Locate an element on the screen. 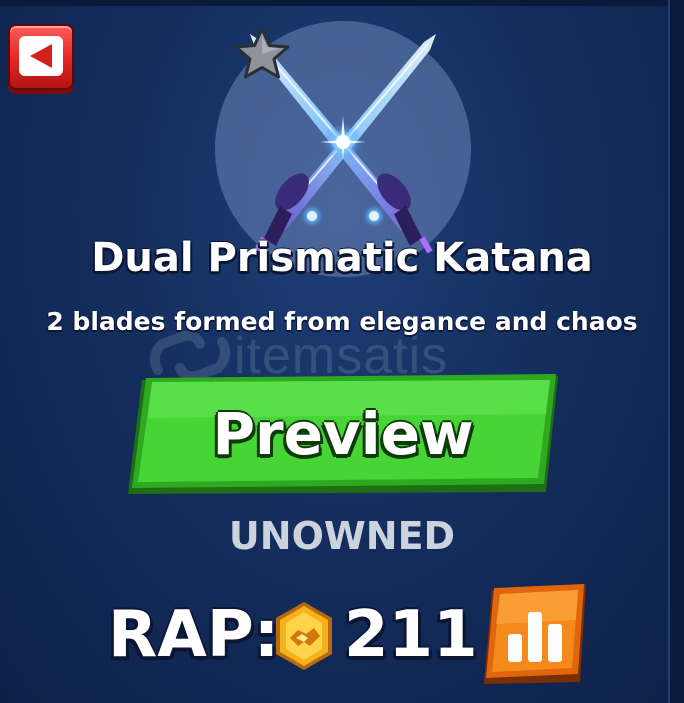 The width and height of the screenshot is (684, 703). silver-star-icon is located at coordinates (262, 53).